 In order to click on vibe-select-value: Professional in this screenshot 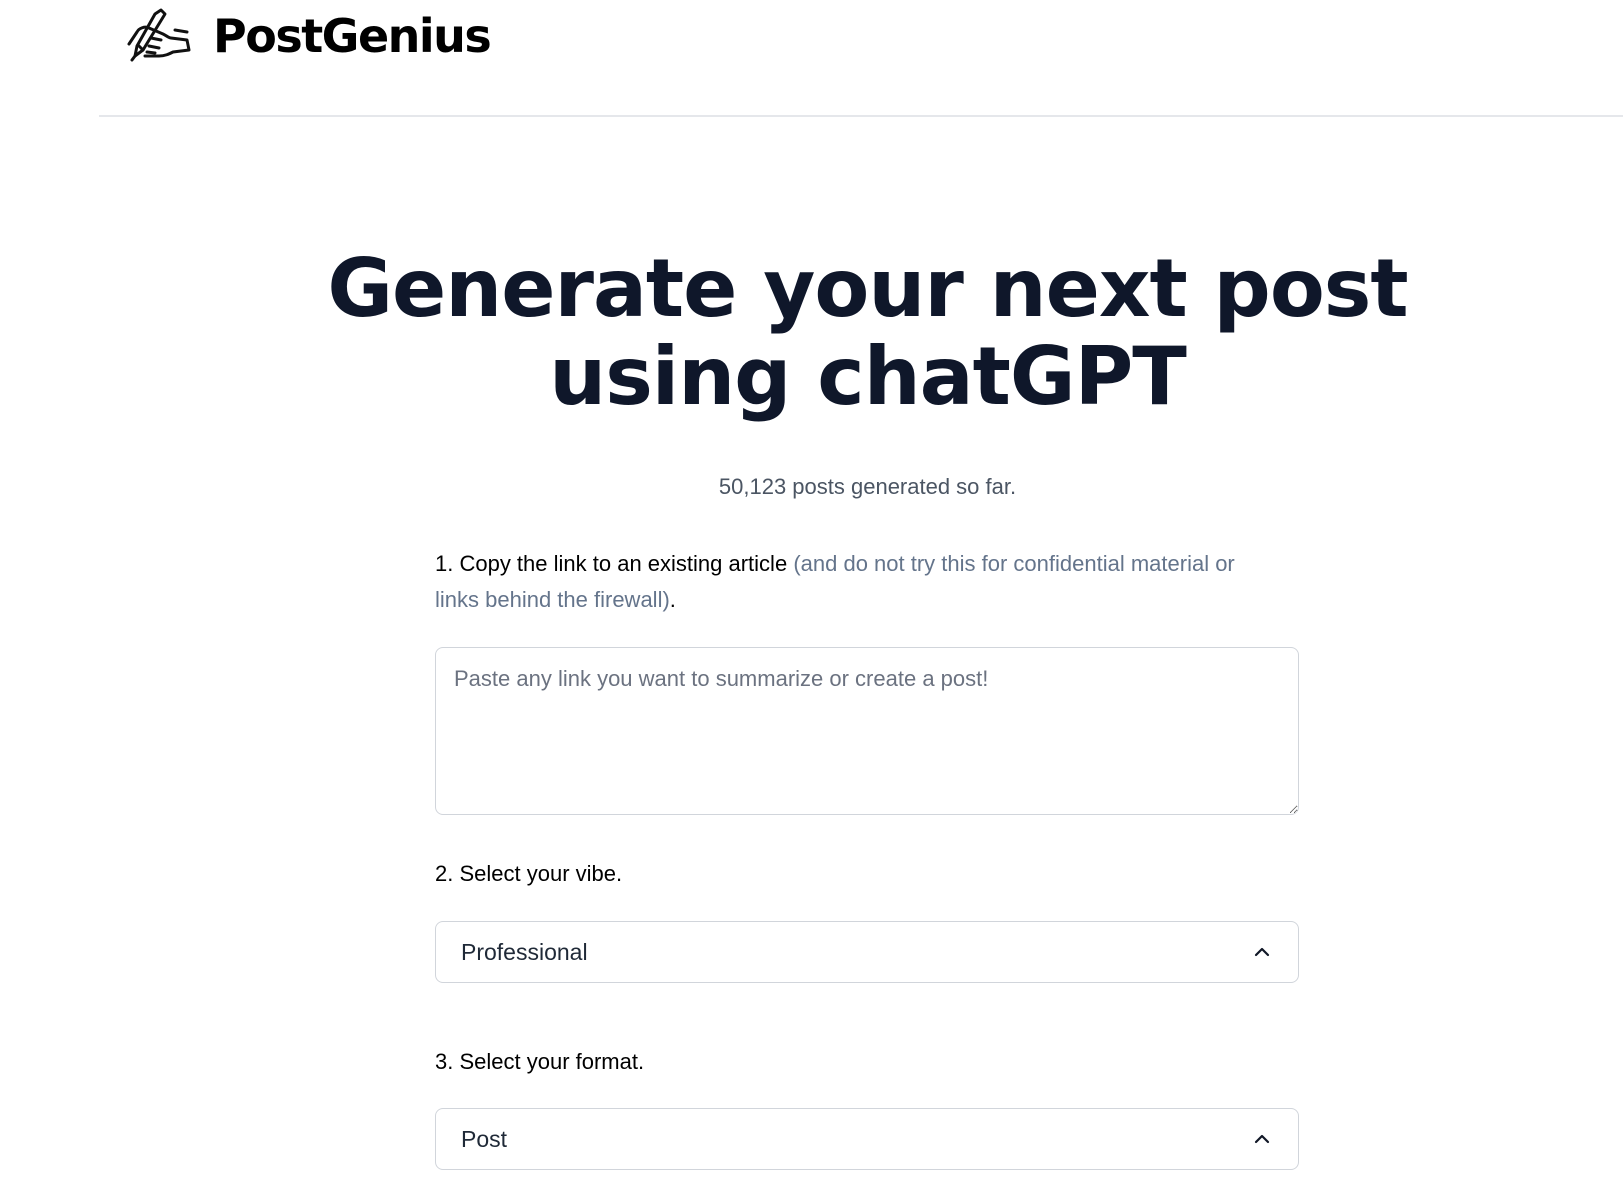, I will do `click(524, 952)`.